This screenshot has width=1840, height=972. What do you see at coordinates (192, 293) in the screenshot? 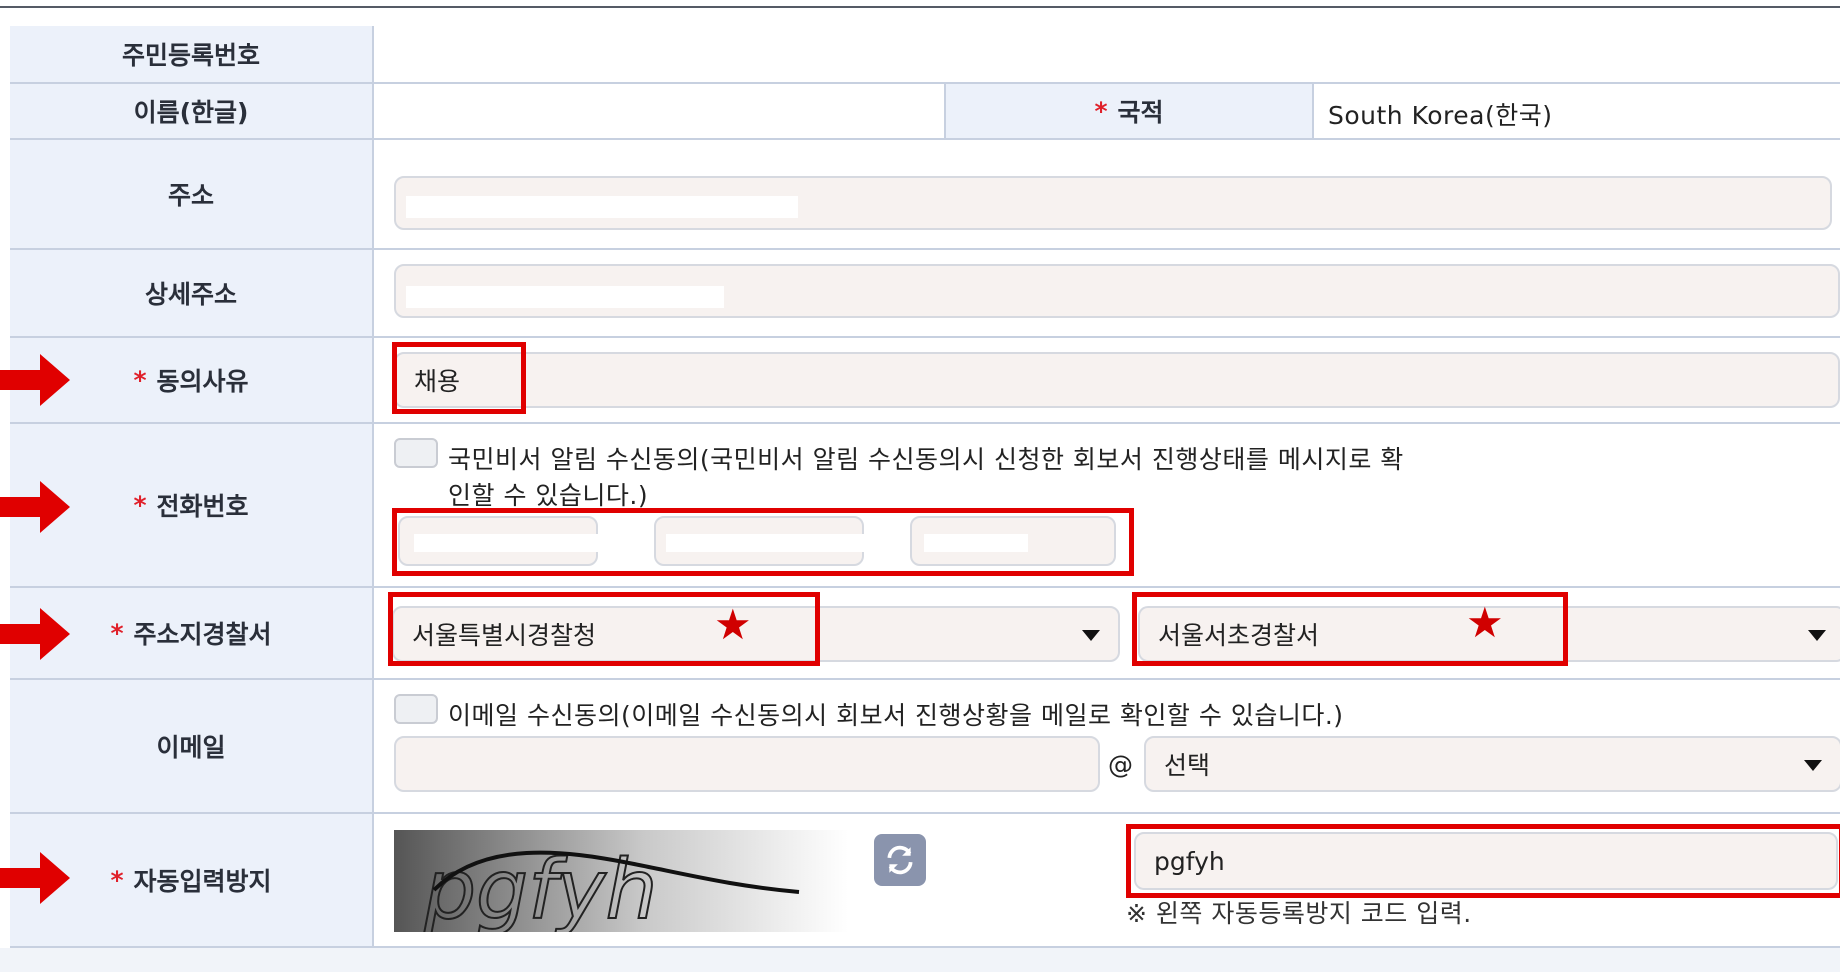
I see `label-detail-address: 상세주소` at bounding box center [192, 293].